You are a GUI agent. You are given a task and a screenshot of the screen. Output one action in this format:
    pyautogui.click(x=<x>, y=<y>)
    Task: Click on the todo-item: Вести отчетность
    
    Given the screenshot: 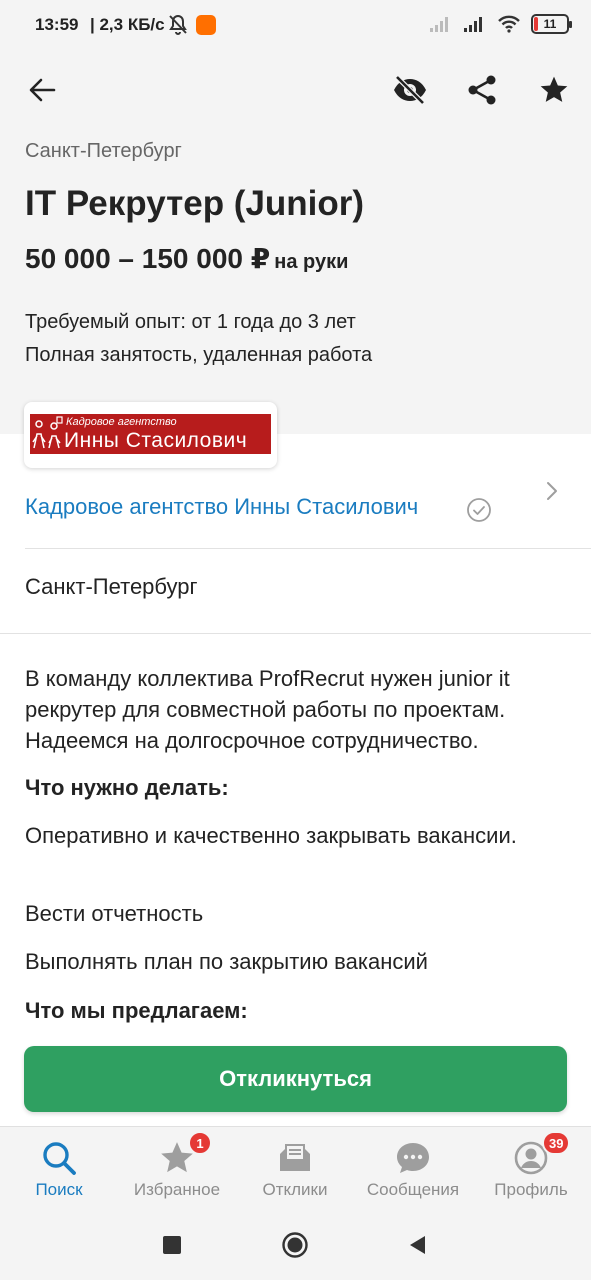 What is the action you would take?
    pyautogui.click(x=114, y=913)
    